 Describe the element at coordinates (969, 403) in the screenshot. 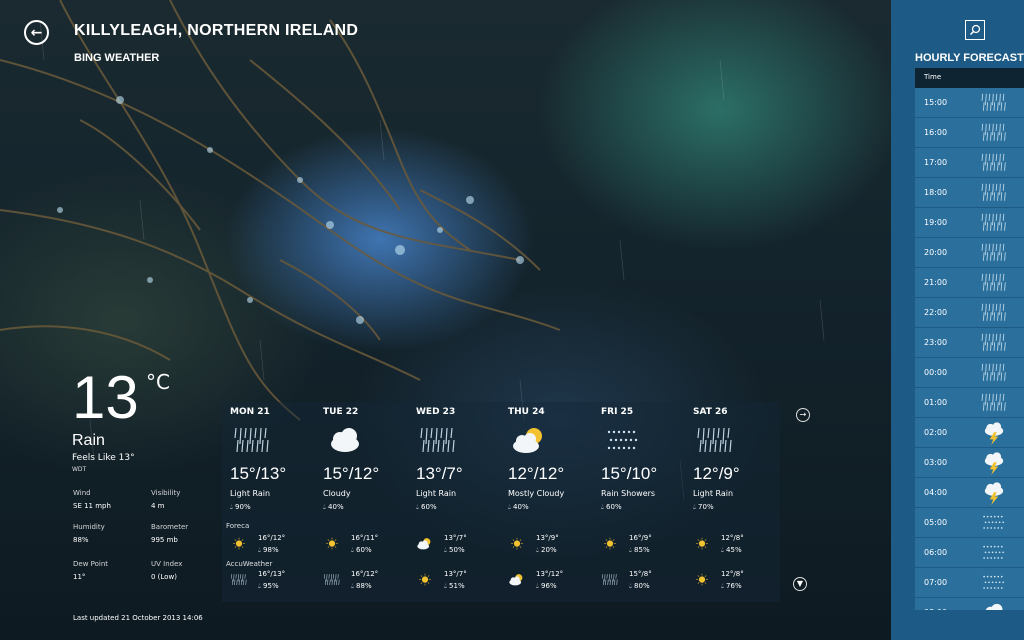

I see `hourly-row: 01:00` at that location.